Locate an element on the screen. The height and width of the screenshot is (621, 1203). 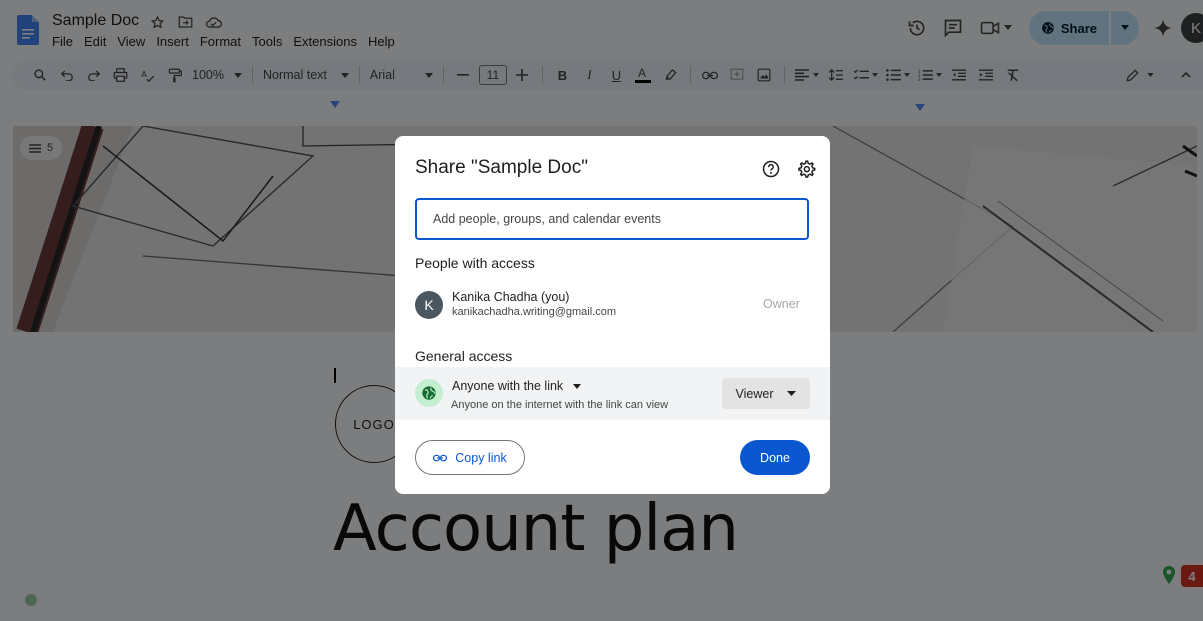
people-with-access-heading: People with access is located at coordinates (475, 263).